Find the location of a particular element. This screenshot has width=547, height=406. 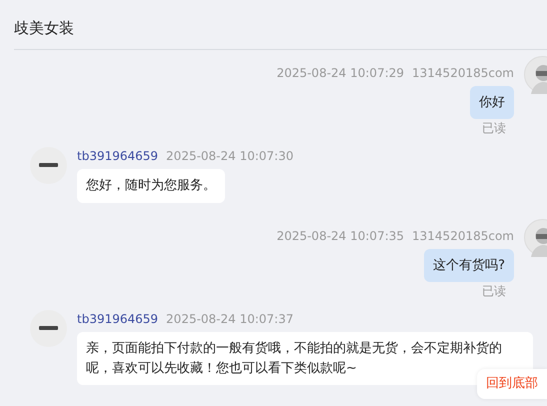

message-time: 2025-08-24 10:07:29 is located at coordinates (340, 73).